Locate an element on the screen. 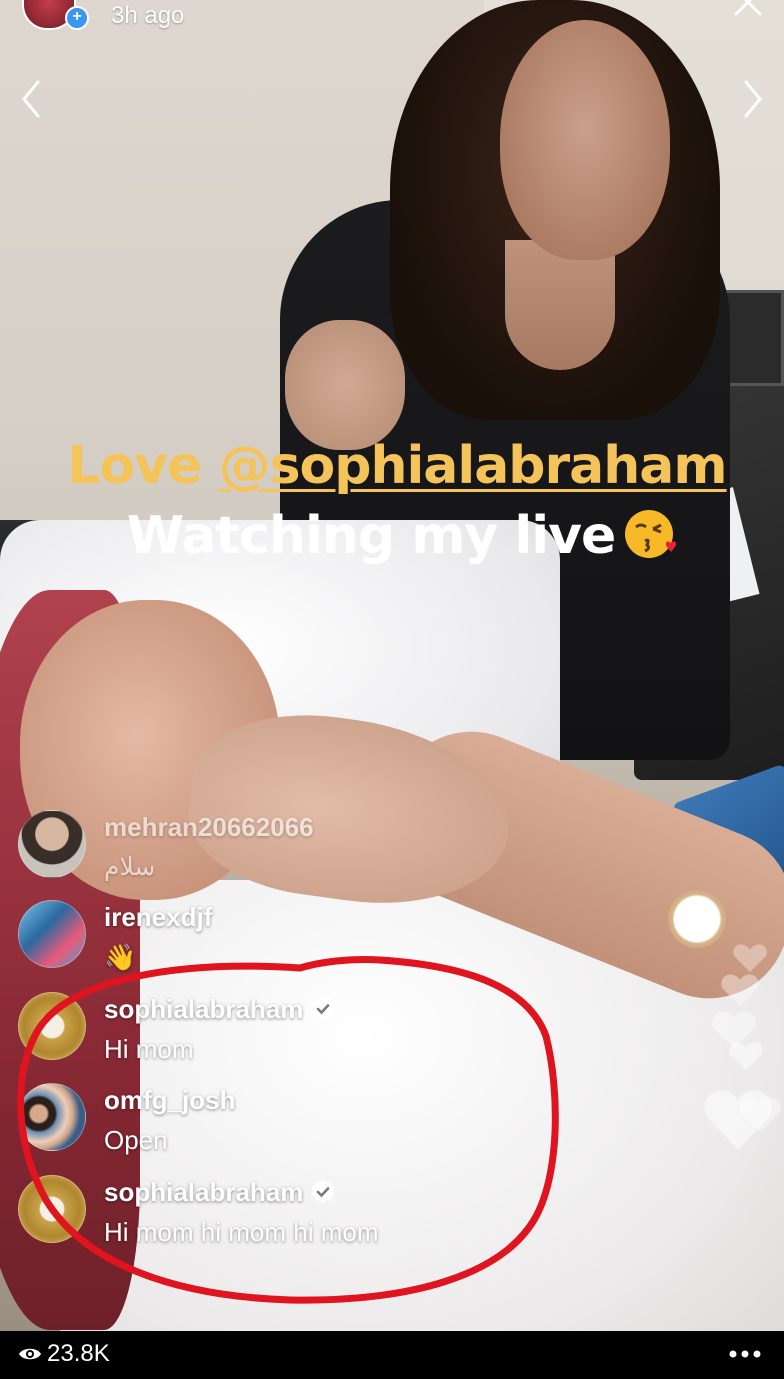 The width and height of the screenshot is (784, 1379). kissing-face-with-heart-icon is located at coordinates (650, 534).